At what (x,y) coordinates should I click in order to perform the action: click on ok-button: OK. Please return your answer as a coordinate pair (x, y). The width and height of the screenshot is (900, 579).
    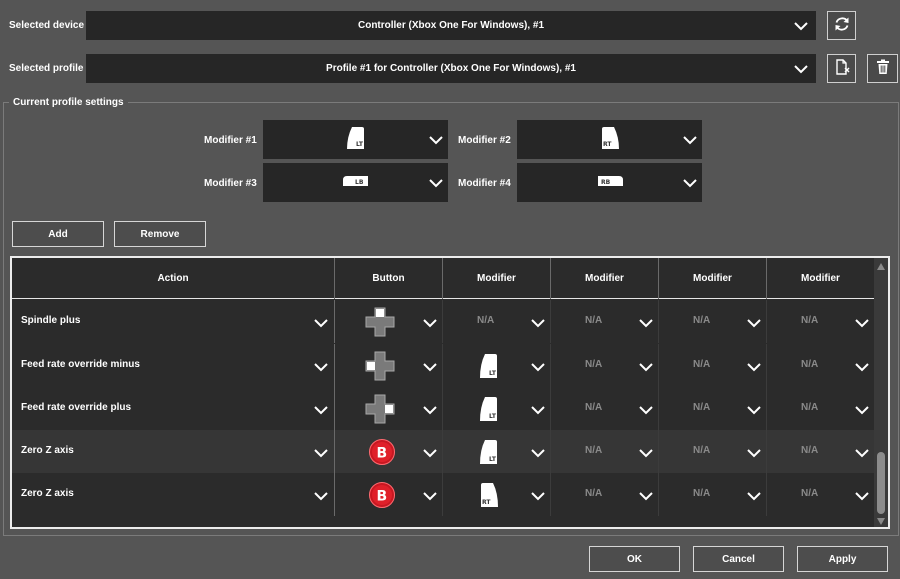
    Looking at the image, I should click on (634, 559).